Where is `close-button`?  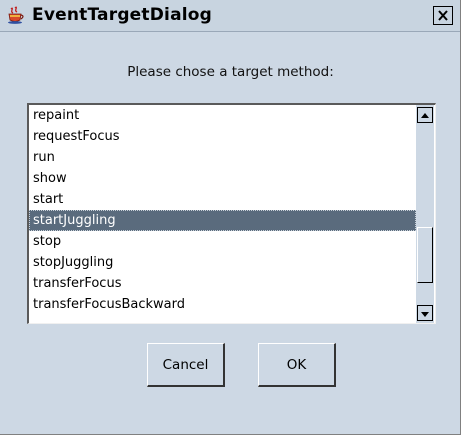
close-button is located at coordinates (443, 15).